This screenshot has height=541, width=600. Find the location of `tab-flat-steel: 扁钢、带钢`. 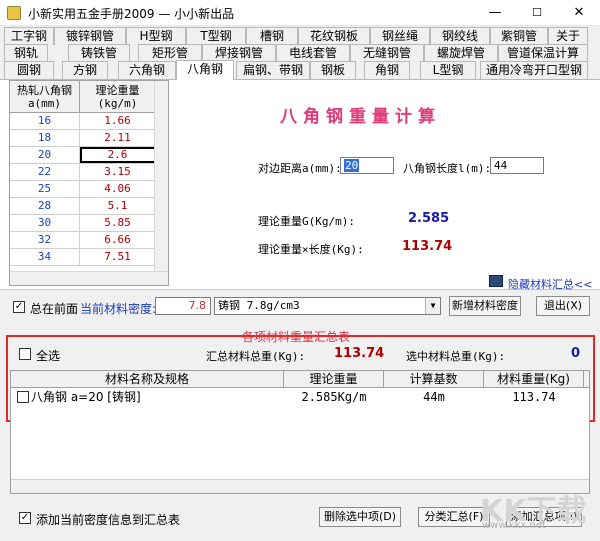

tab-flat-steel: 扁钢、带钢 is located at coordinates (273, 70).